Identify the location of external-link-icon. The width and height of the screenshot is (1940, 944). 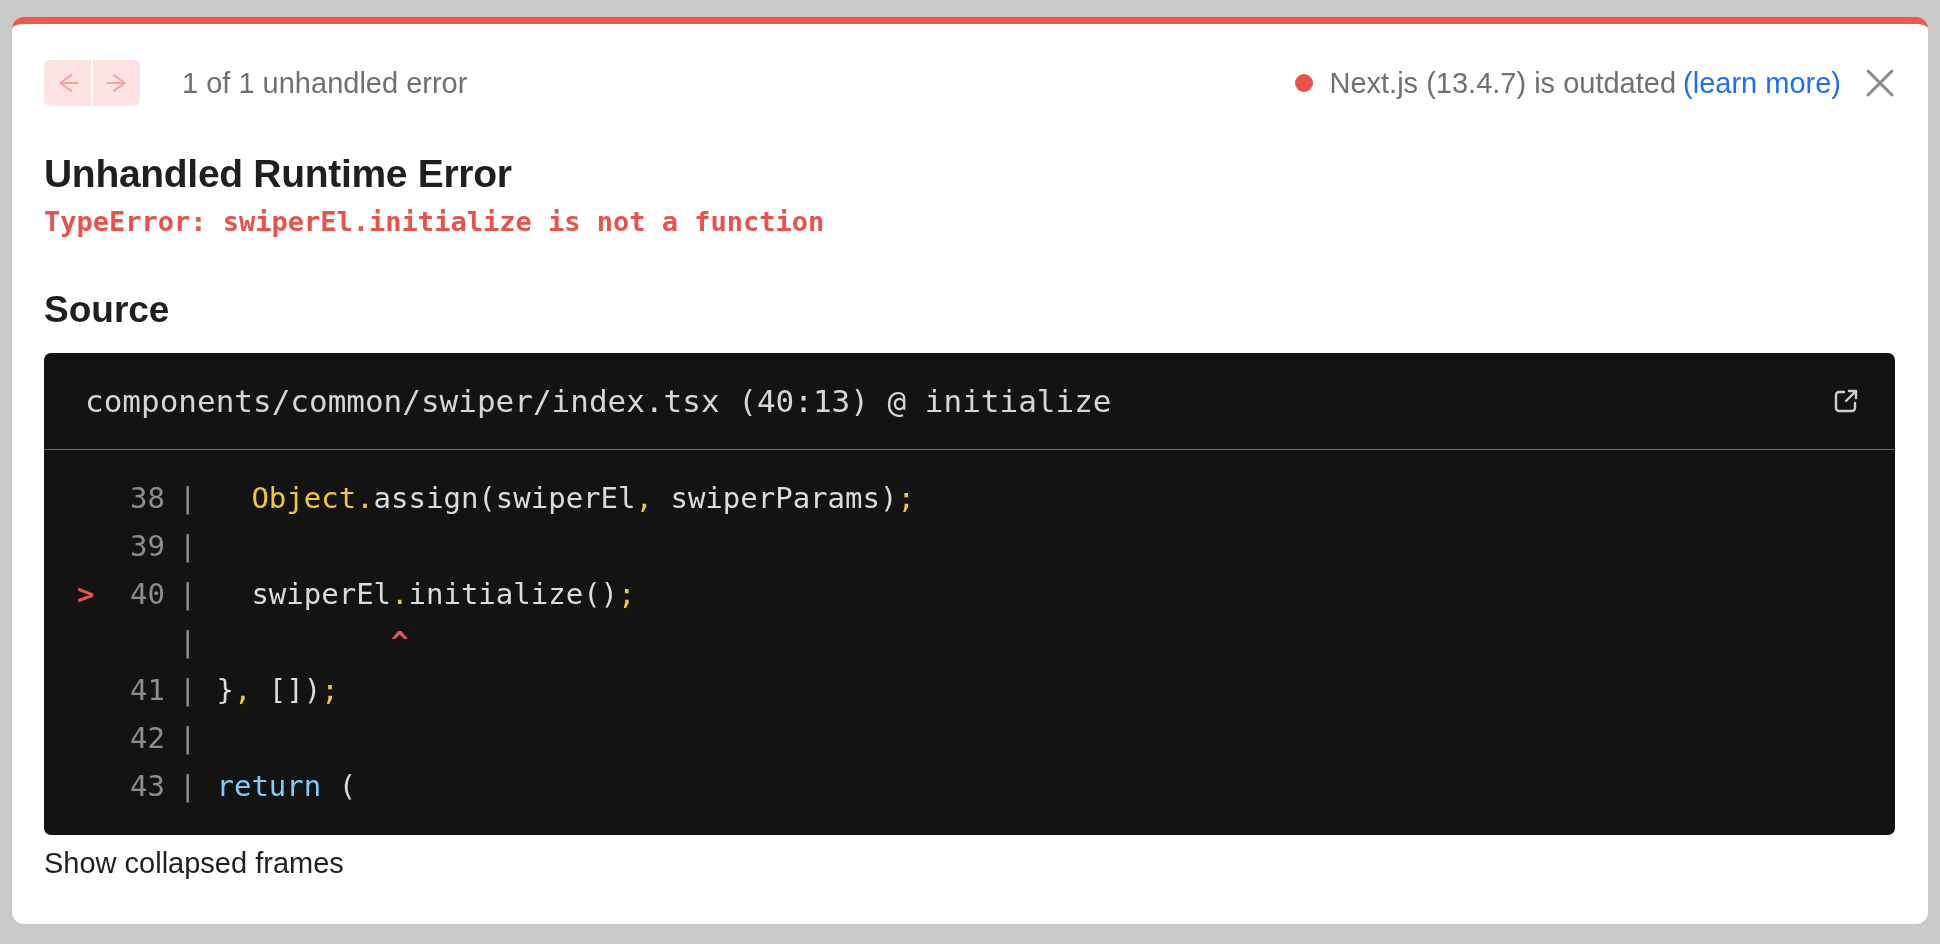
(1846, 401).